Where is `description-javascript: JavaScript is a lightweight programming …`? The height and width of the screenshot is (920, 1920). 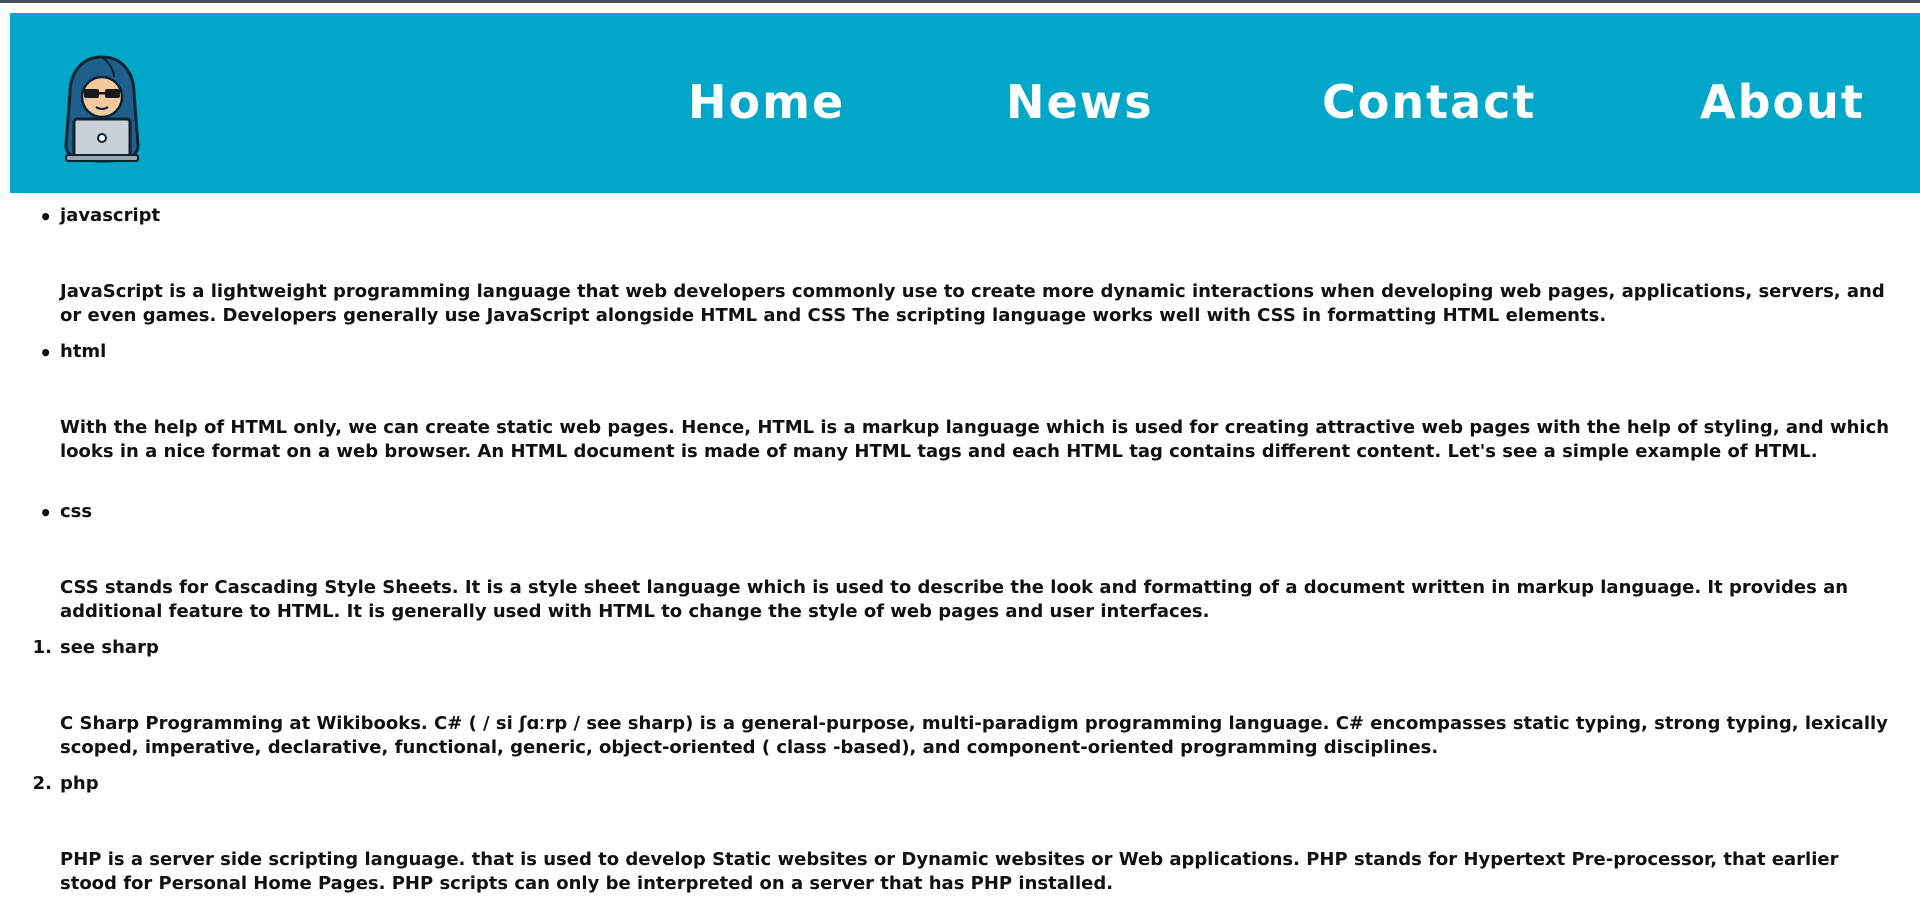
description-javascript: JavaScript is a lightweight programming … is located at coordinates (972, 303).